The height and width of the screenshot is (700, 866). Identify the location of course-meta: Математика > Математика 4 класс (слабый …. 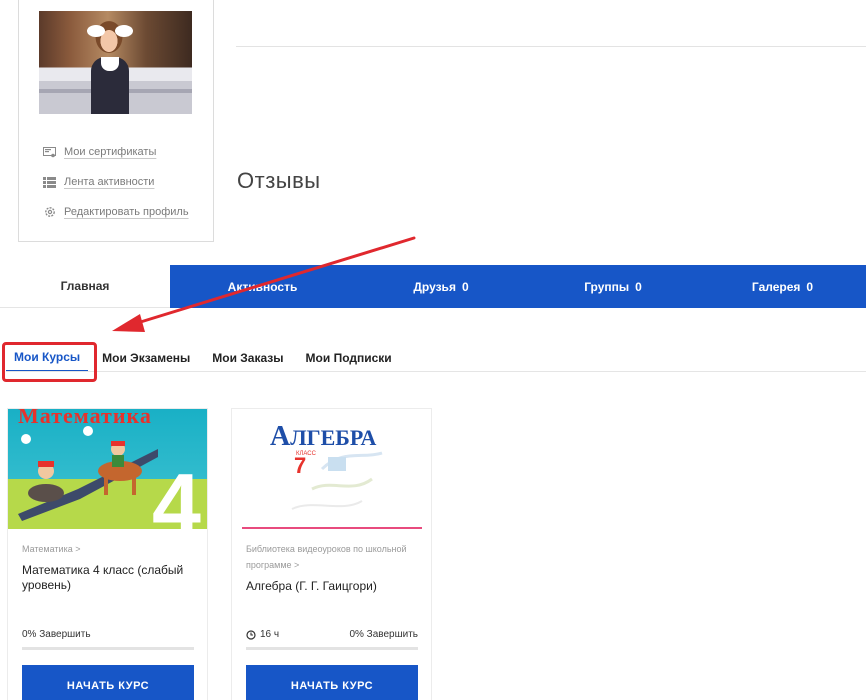
(109, 567).